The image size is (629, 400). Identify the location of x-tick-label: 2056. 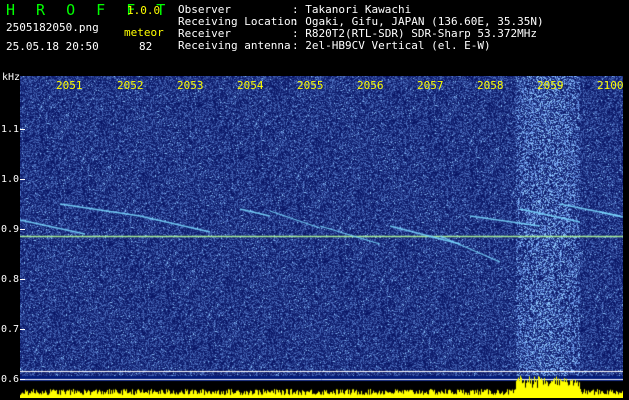
(370, 85).